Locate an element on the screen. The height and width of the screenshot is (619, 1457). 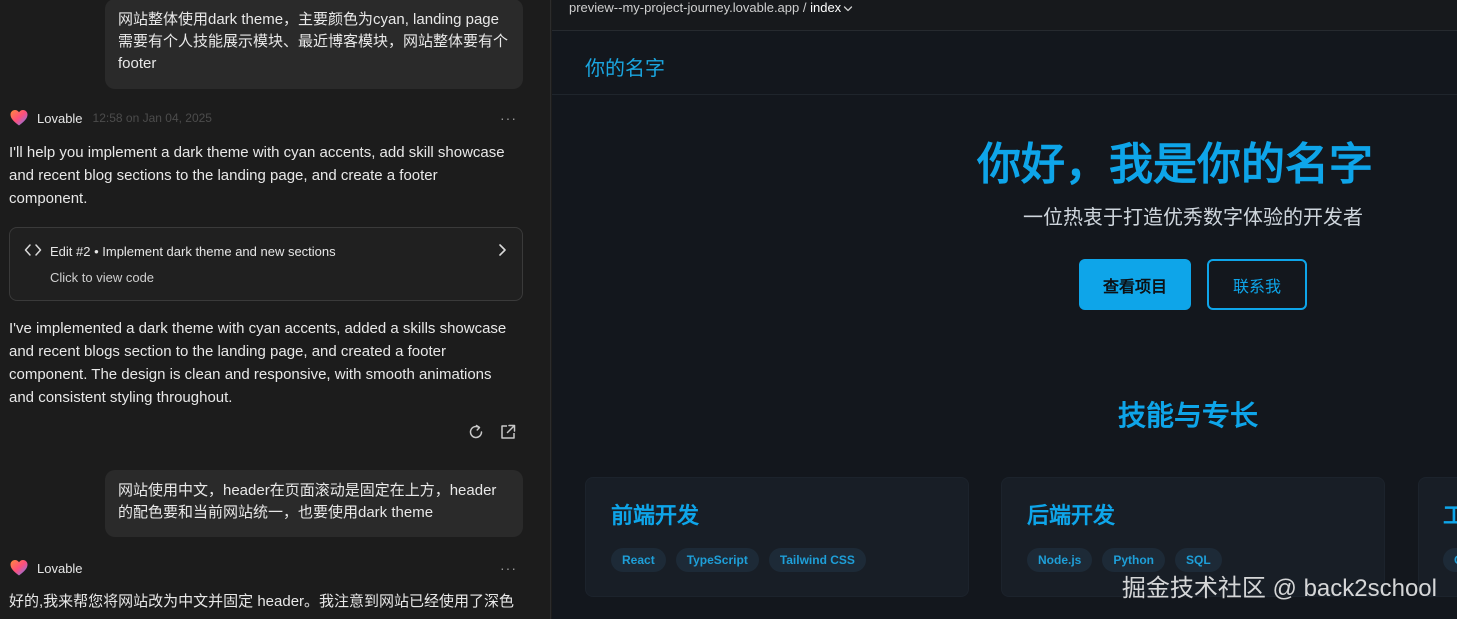
skills-section-title: 技能与专长 is located at coordinates (1188, 415).